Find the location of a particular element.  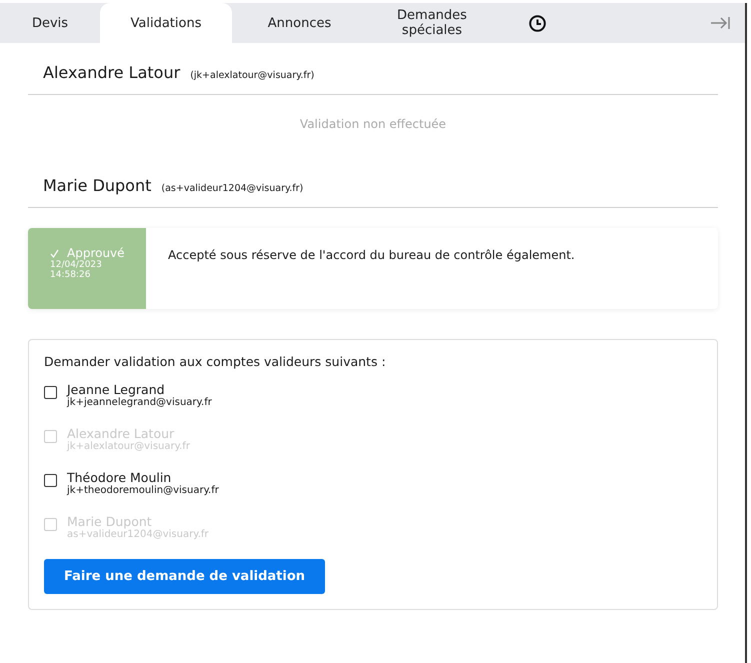

tab: Annonces is located at coordinates (299, 23).